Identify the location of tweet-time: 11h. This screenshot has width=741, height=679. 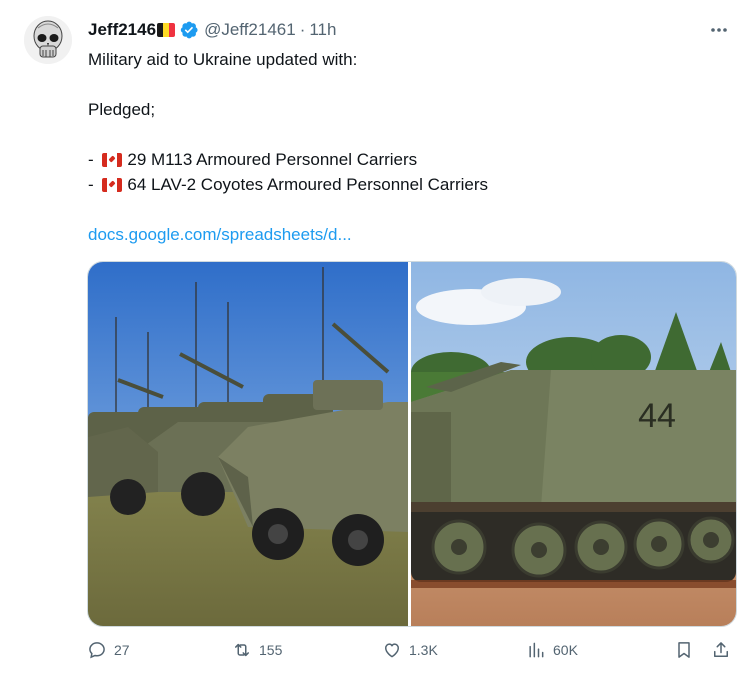
(322, 30).